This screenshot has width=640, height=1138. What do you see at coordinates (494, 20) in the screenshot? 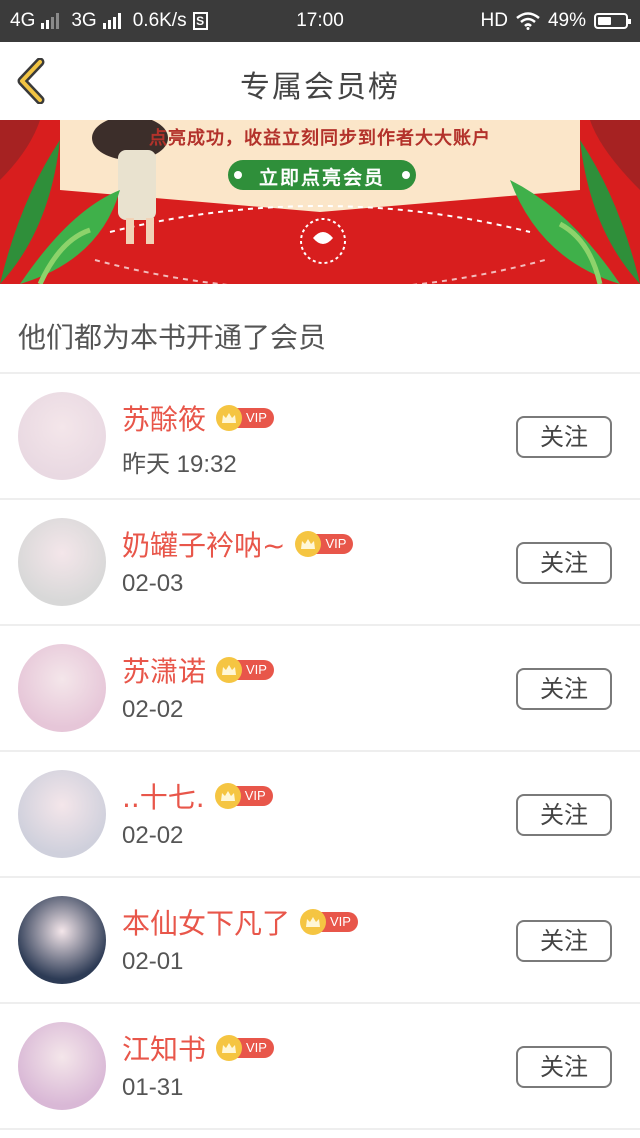
I see `hd-label: HD` at bounding box center [494, 20].